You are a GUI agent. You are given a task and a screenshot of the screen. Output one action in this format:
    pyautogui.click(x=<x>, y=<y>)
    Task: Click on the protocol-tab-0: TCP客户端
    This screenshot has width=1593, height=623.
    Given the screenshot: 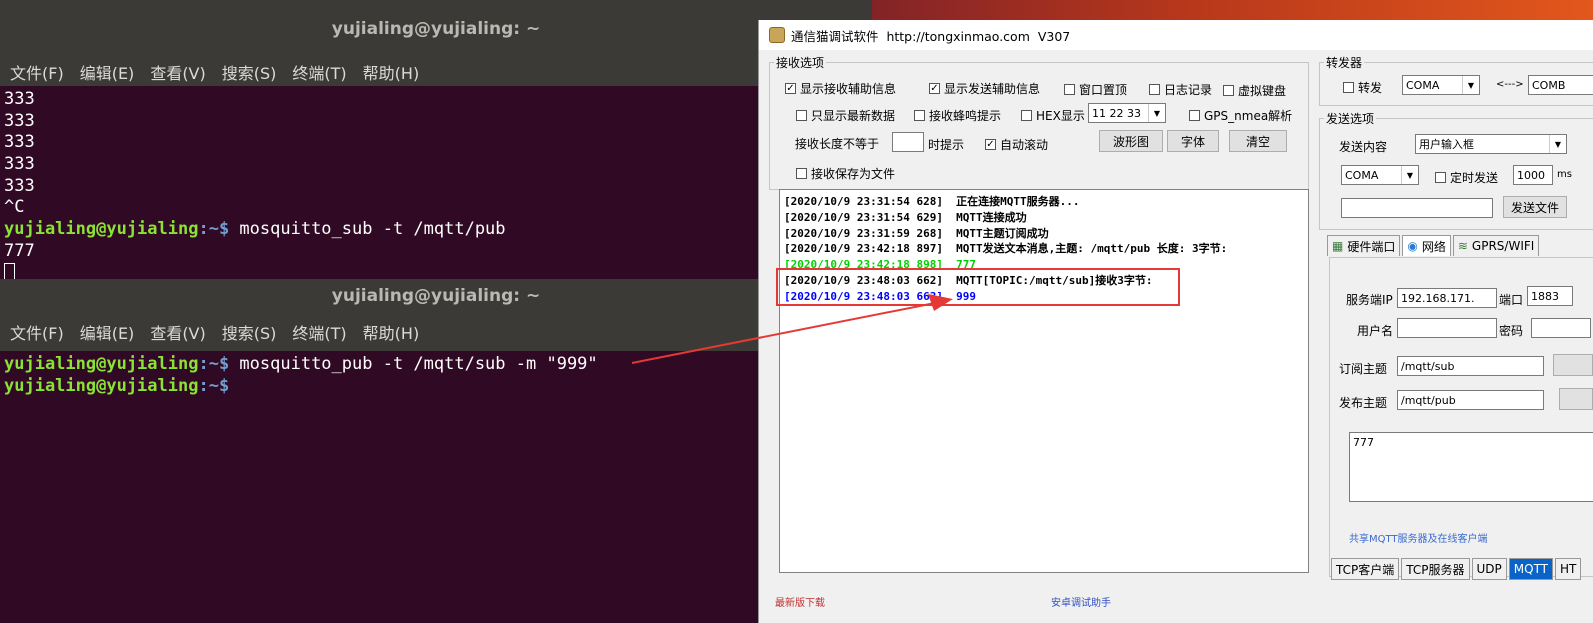 What is the action you would take?
    pyautogui.click(x=1365, y=569)
    